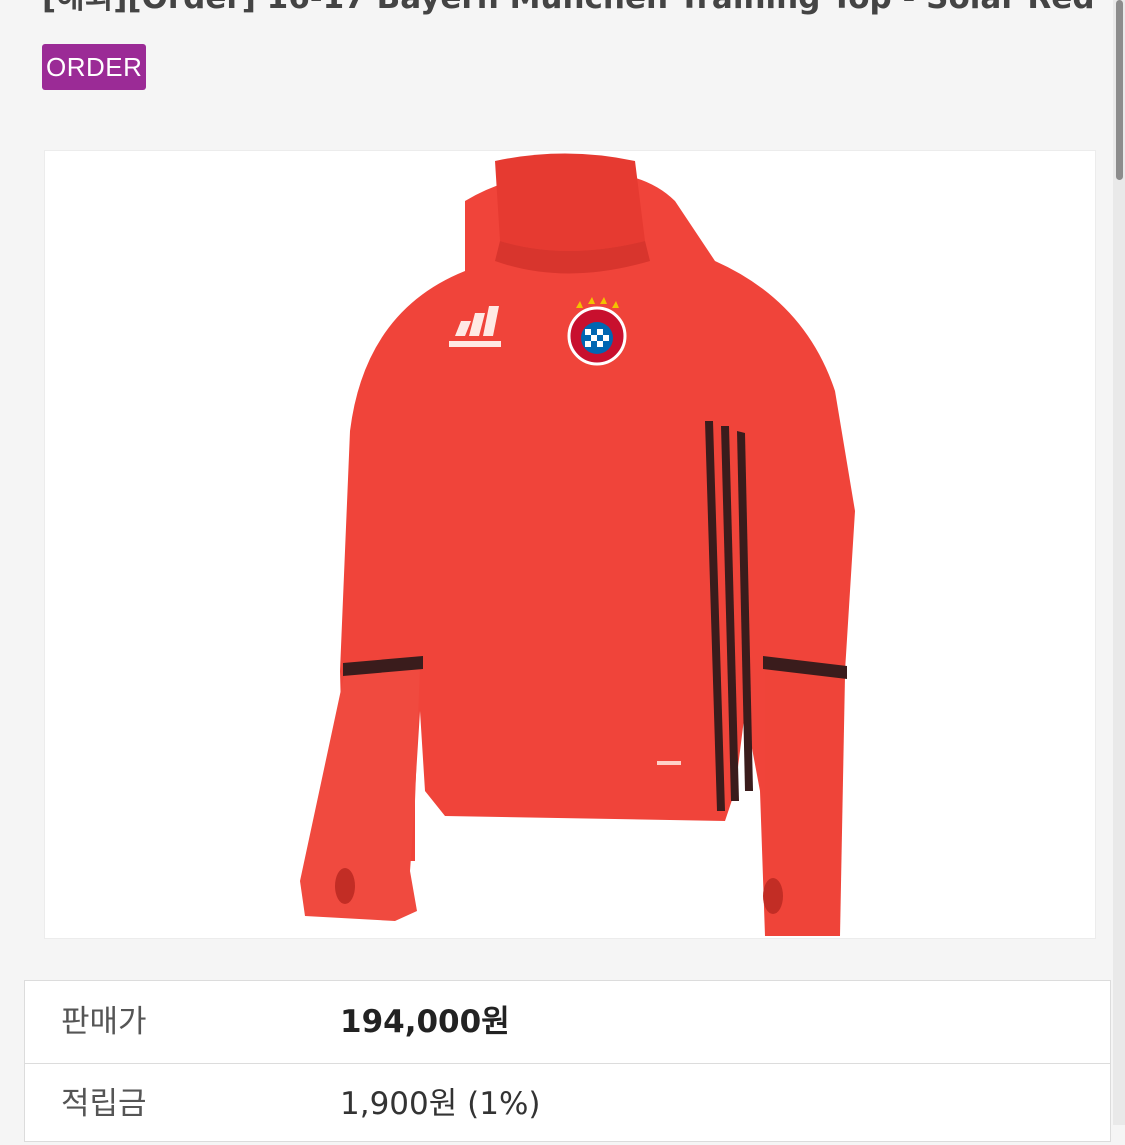  Describe the element at coordinates (1119, 562) in the screenshot. I see `scrollbar` at that location.